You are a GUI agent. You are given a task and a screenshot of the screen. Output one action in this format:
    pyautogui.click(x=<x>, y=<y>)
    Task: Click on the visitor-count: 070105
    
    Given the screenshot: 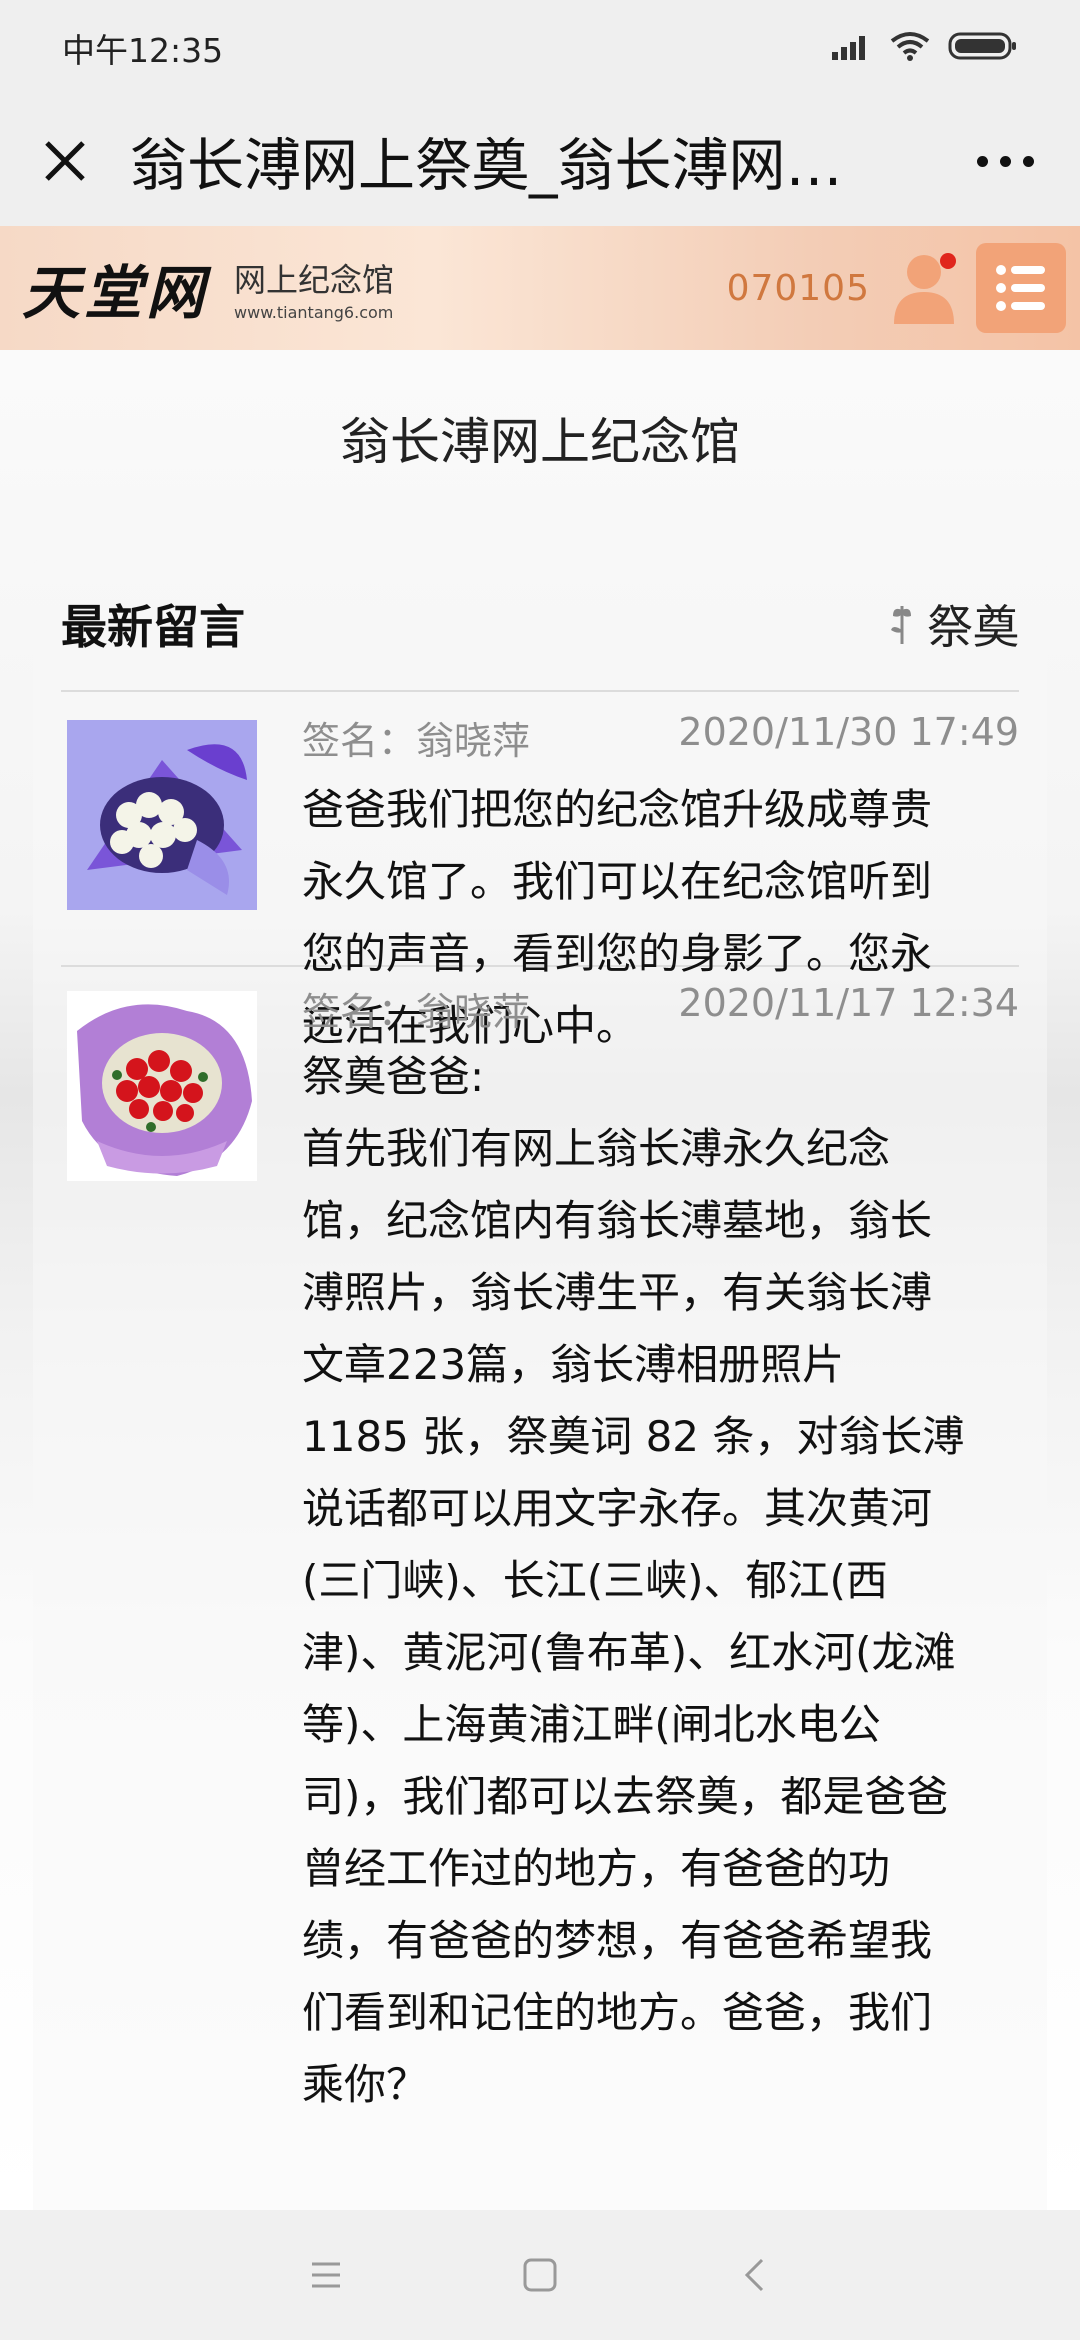 What is the action you would take?
    pyautogui.click(x=798, y=288)
    